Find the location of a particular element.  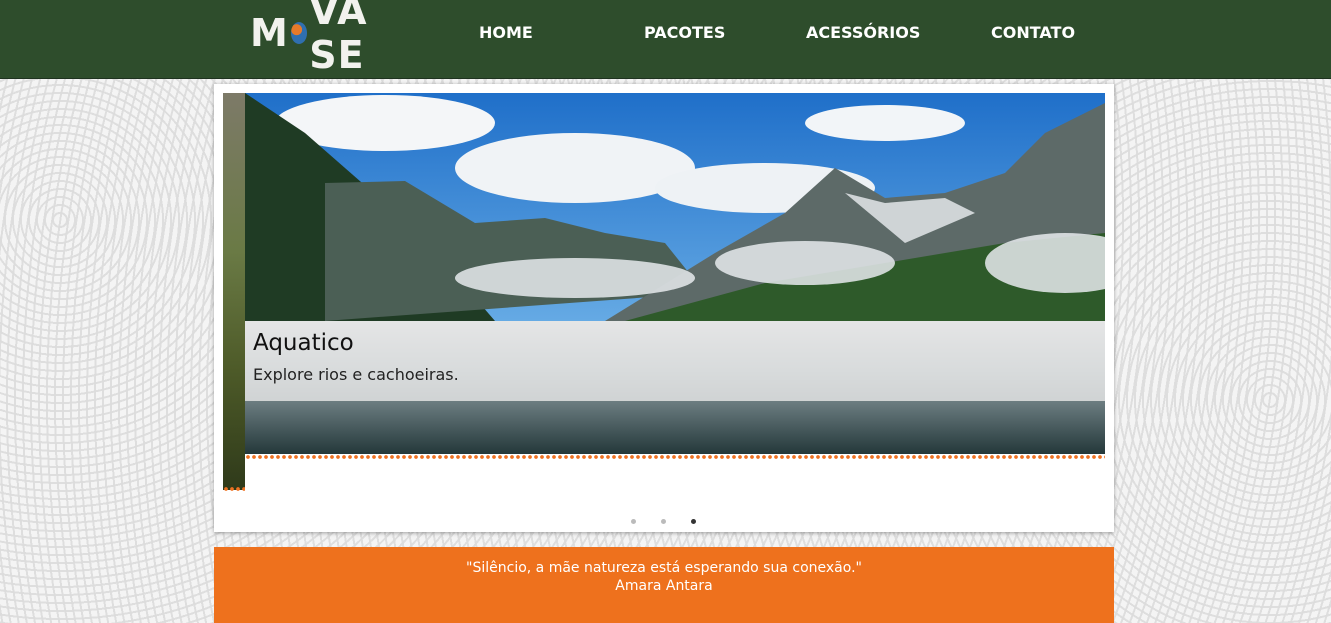

site-logo: M VA SE is located at coordinates (327, 38).